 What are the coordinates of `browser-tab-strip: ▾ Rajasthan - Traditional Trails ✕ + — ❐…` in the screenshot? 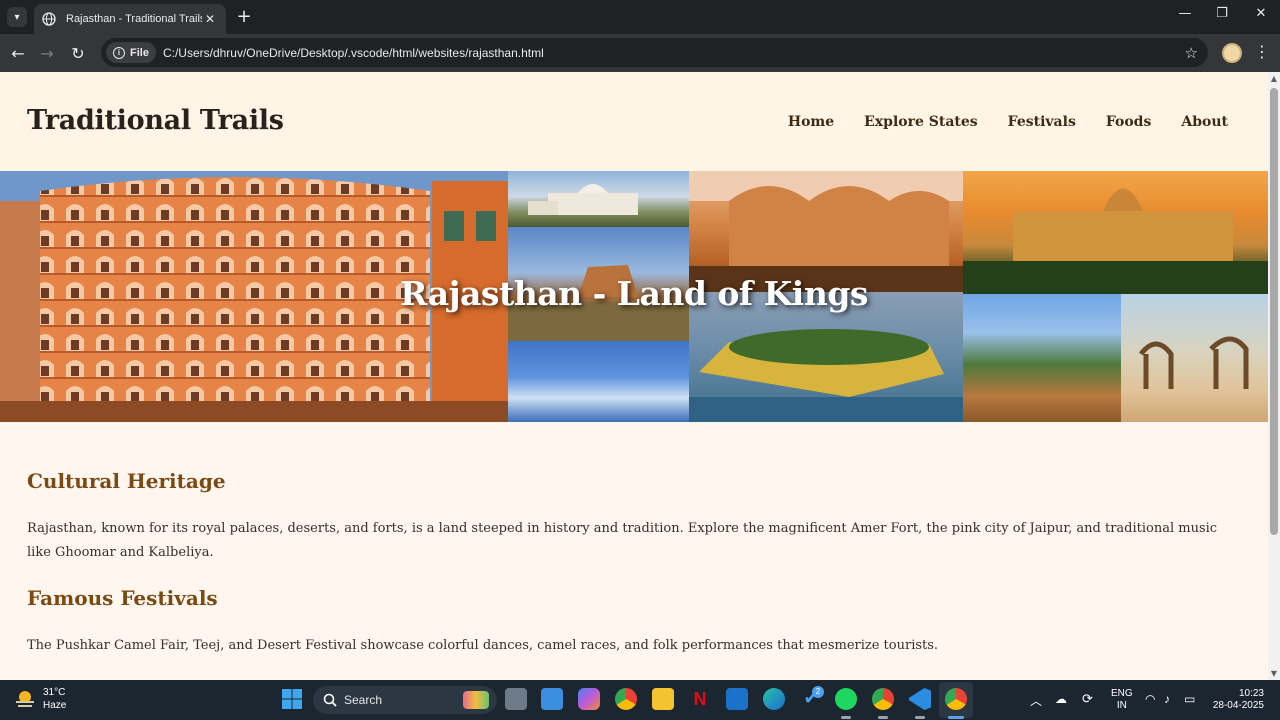 It's located at (640, 17).